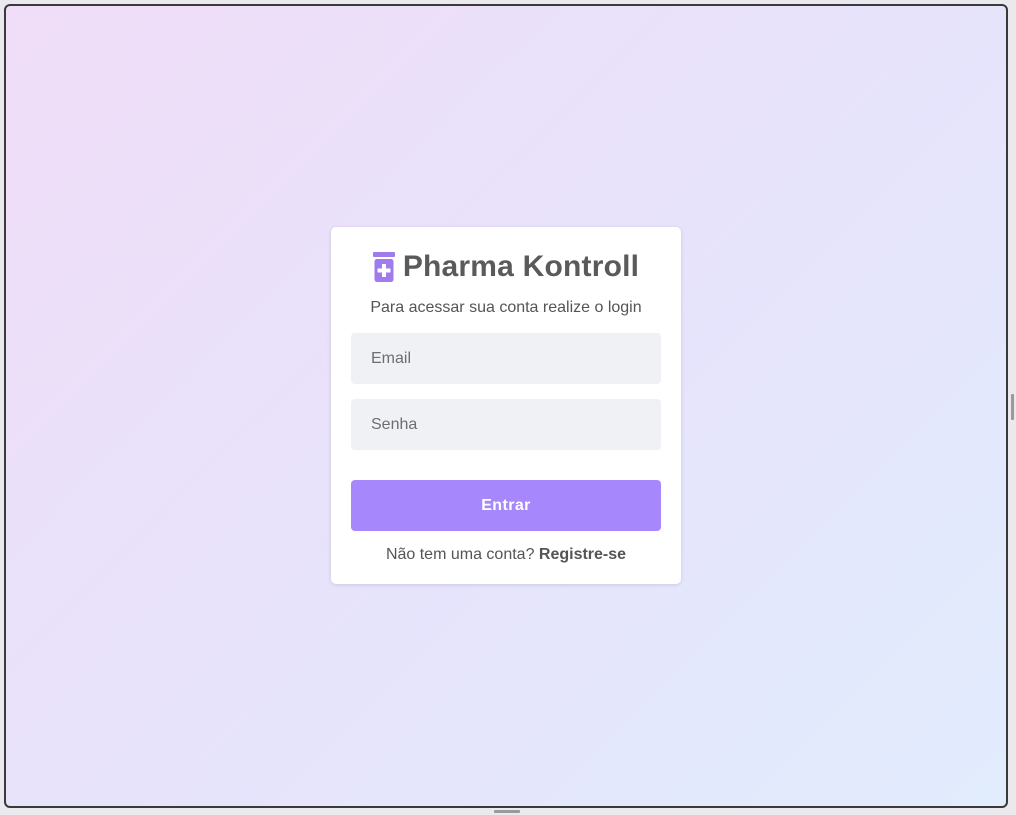 The height and width of the screenshot is (815, 1016). Describe the element at coordinates (383, 267) in the screenshot. I see `prescription-bottle-icon` at that location.